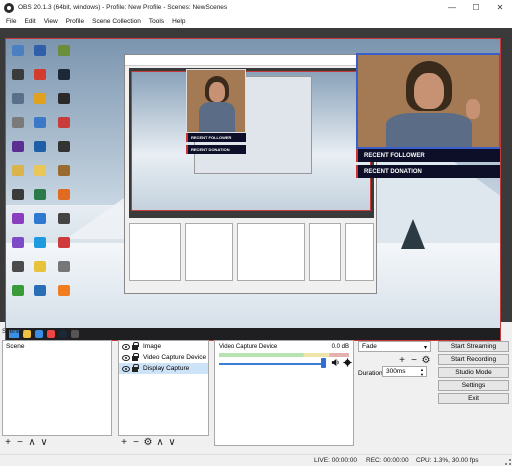  I want to click on start-streaming-button: Start Streaming, so click(473, 346).